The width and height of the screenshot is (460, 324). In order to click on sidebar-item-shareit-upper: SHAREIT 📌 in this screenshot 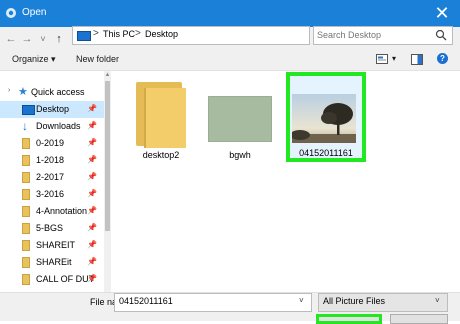, I will do `click(52, 245)`.